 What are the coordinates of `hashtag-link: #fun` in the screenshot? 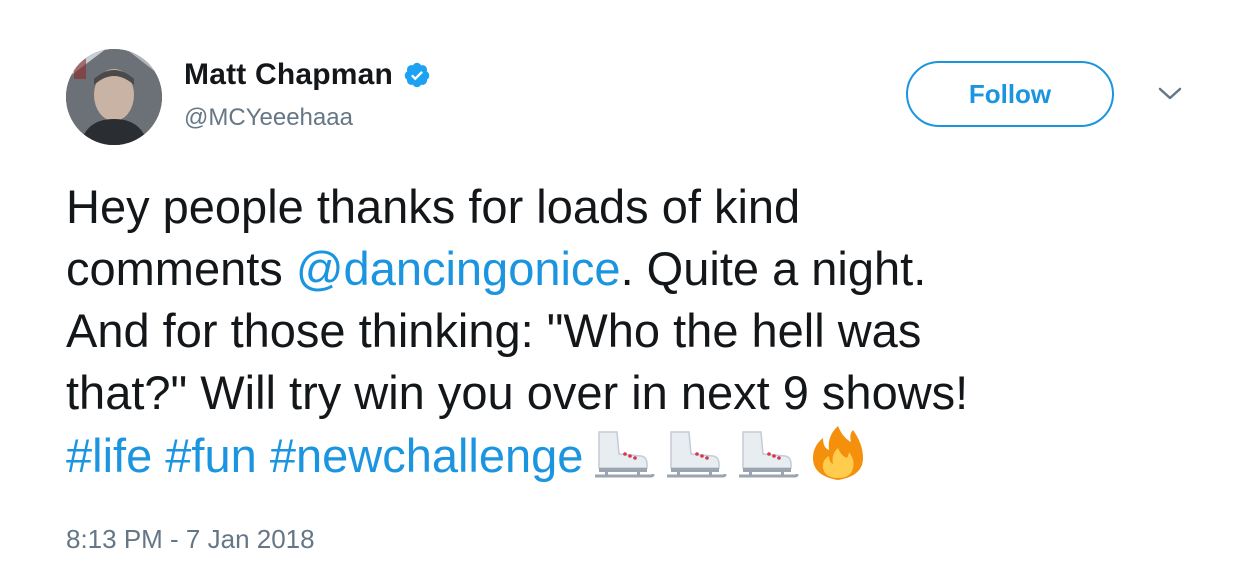 It's located at (210, 455).